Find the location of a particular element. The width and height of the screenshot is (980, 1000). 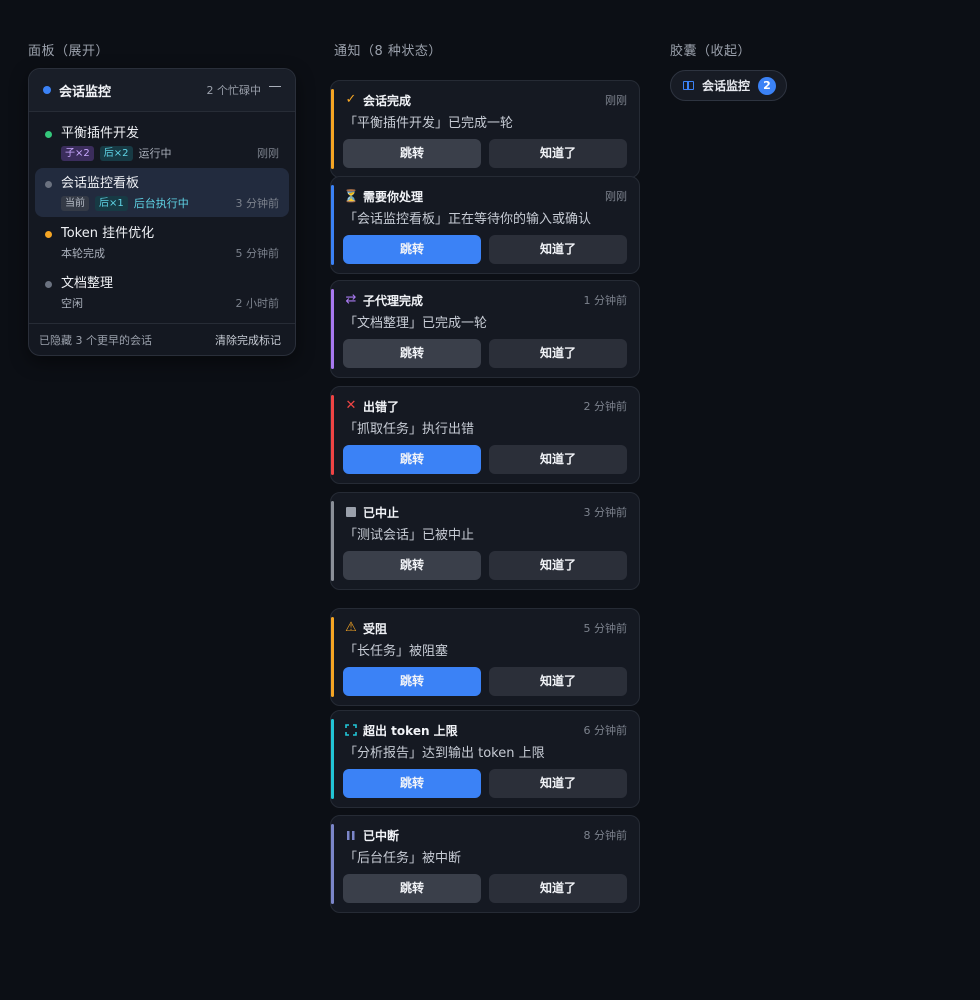

notification-message: 「会话监控看板」正在等待你的输入或确认 is located at coordinates (468, 219).